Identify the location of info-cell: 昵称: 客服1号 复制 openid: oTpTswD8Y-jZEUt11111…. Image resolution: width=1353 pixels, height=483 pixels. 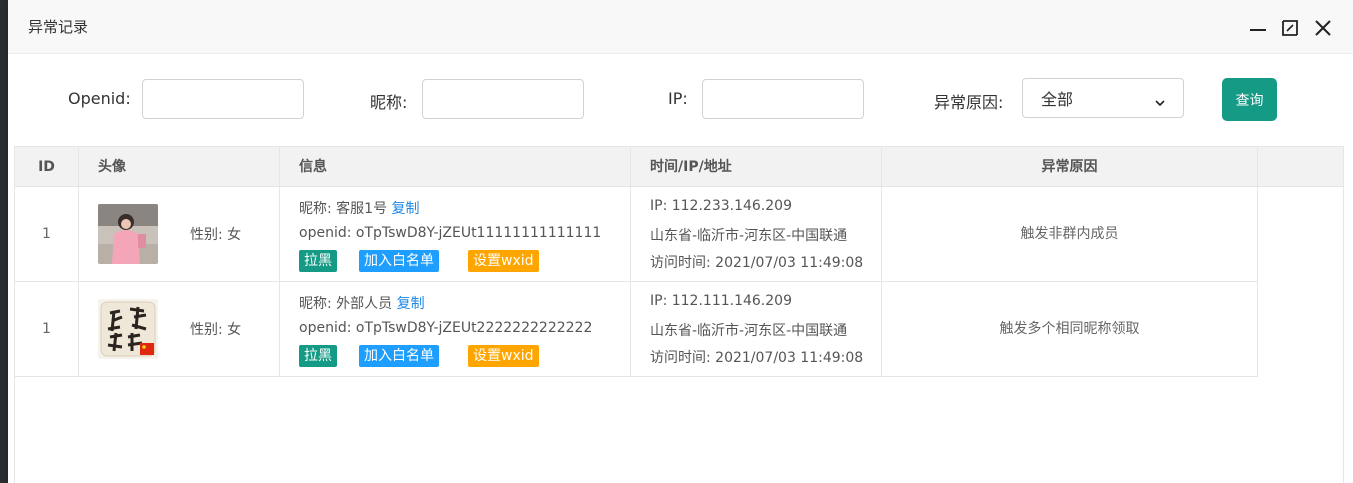
(455, 234).